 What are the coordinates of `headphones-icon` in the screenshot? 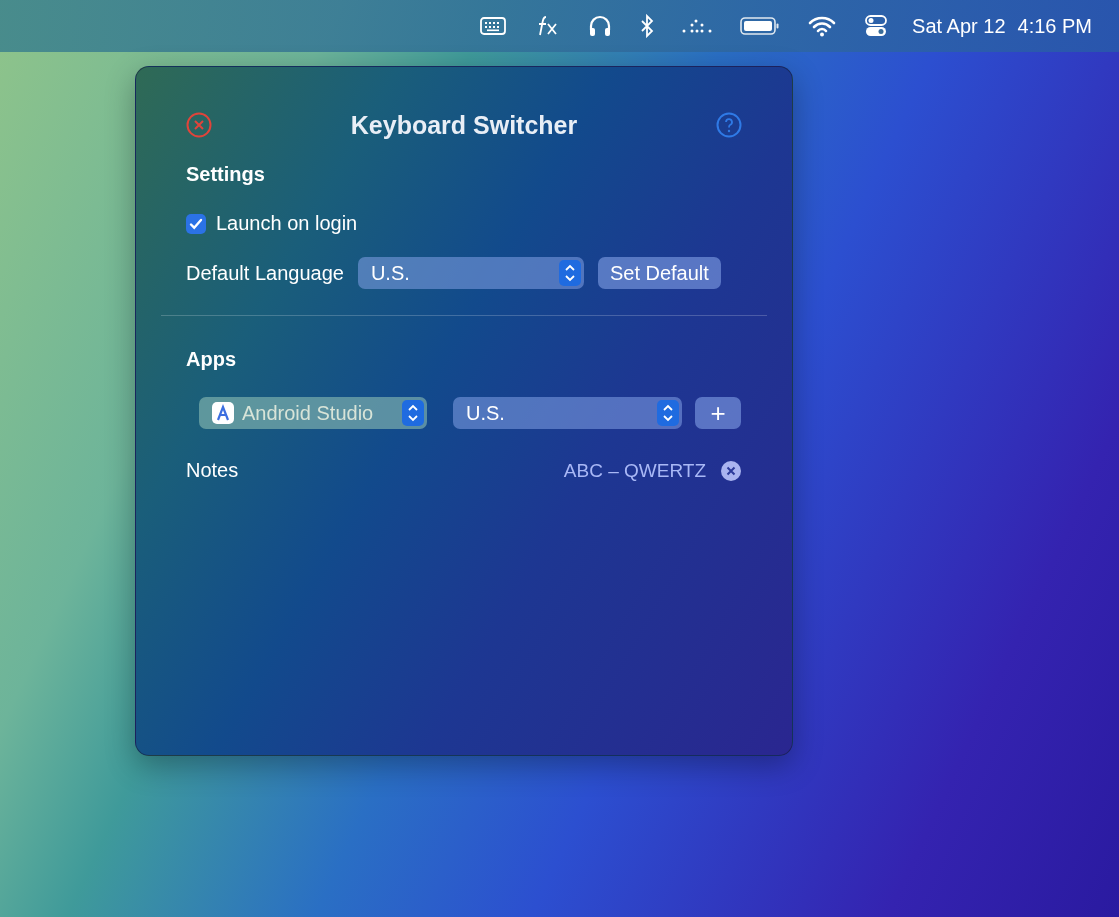 It's located at (600, 26).